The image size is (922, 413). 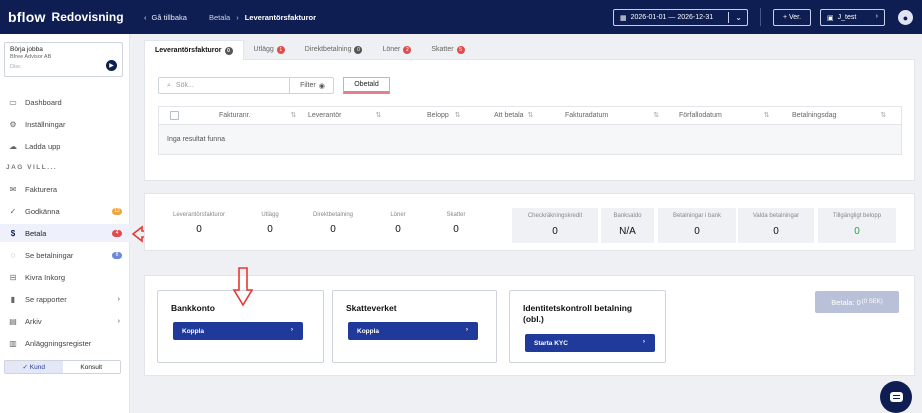 I want to click on sidebar-item-godkanna: ✓ Godkänna 12, so click(x=65, y=211).